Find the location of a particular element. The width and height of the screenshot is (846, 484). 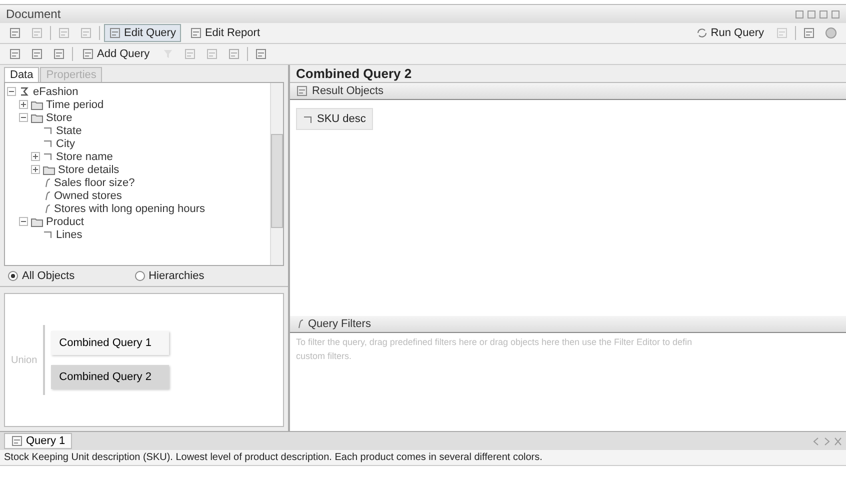

tree-item: State is located at coordinates (69, 130).